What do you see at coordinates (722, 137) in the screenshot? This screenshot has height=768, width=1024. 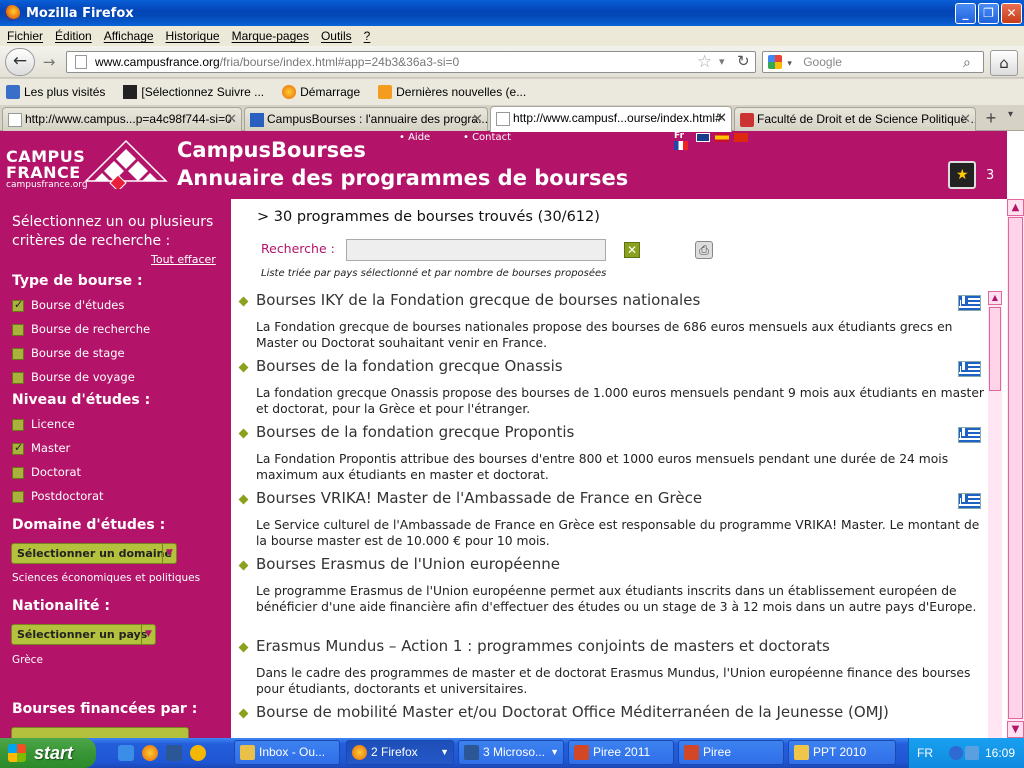 I see `lang-es-flag` at bounding box center [722, 137].